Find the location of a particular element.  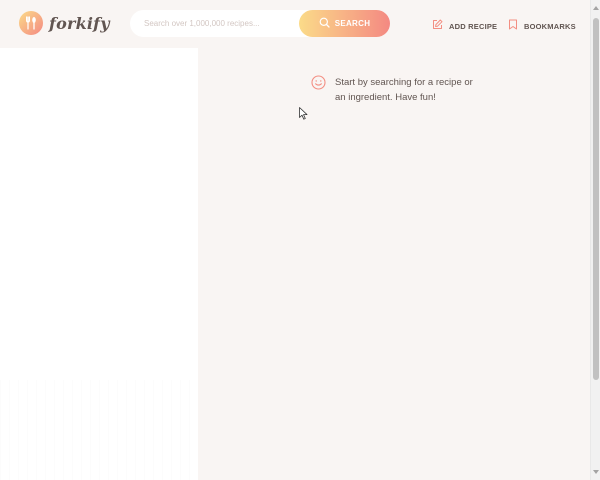

scroll-down-arrow is located at coordinates (596, 472).